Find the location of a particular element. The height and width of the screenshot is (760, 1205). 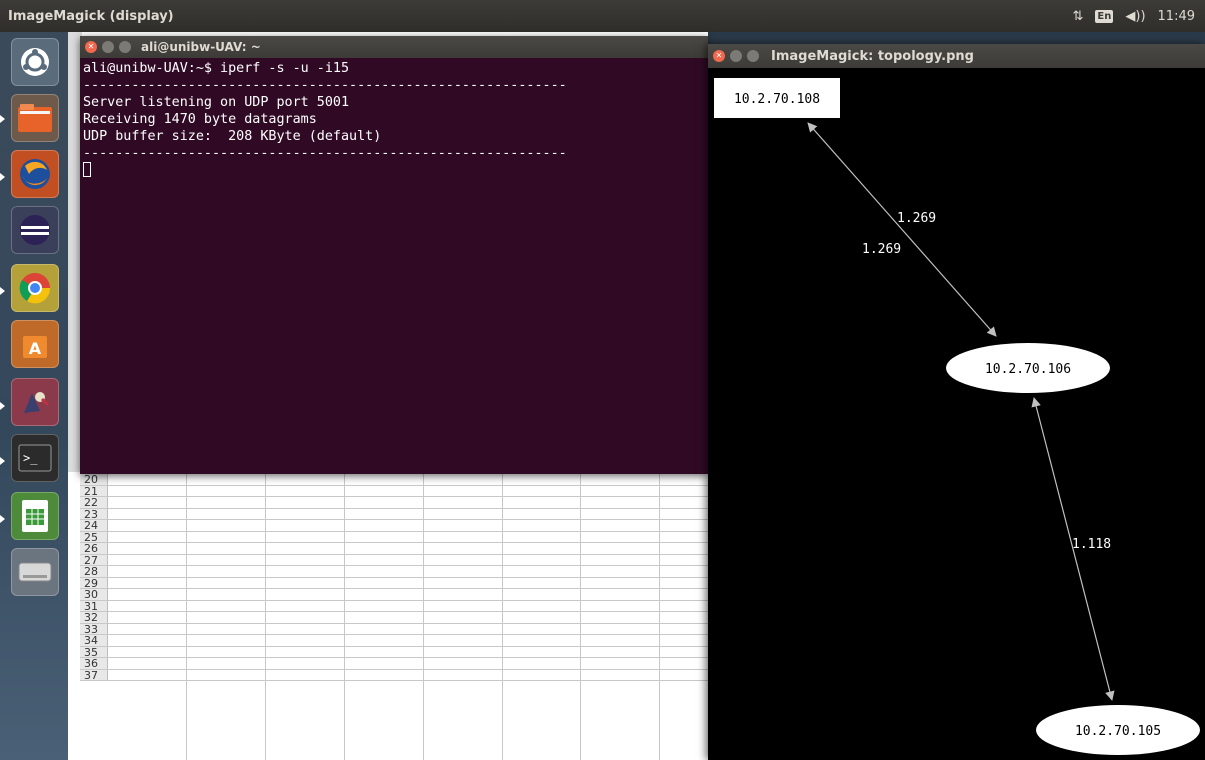

row-number: 34 is located at coordinates (94, 640).